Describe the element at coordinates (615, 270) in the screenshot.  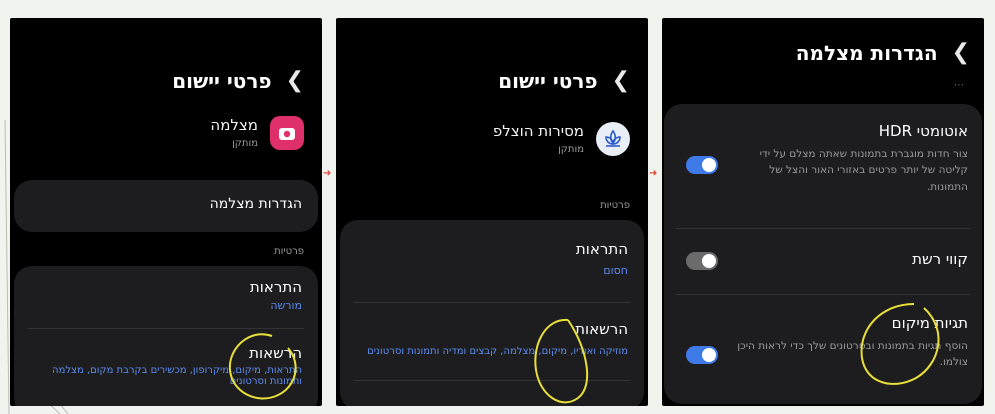
I see `notifications-value: חסום` at that location.